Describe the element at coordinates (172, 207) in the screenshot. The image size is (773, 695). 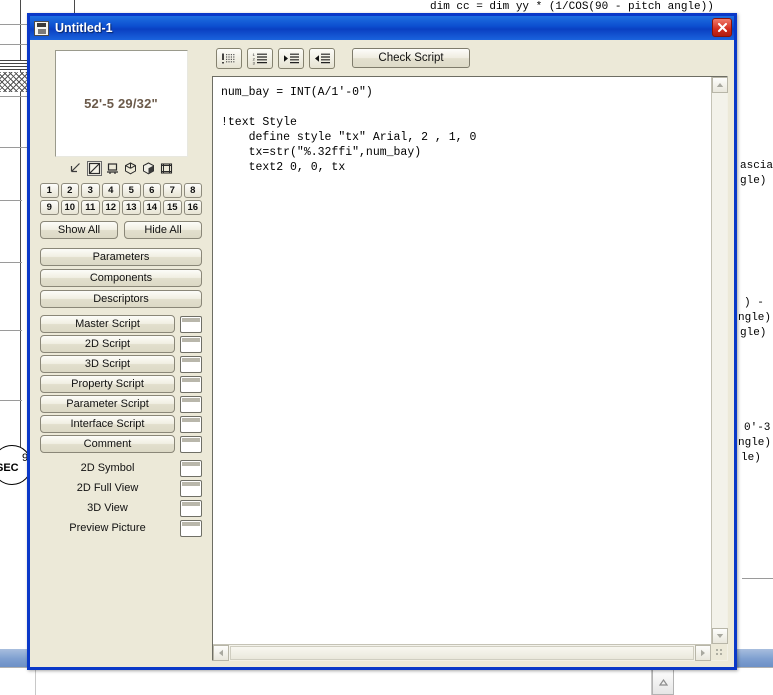
I see `layer-button-15: 15` at that location.